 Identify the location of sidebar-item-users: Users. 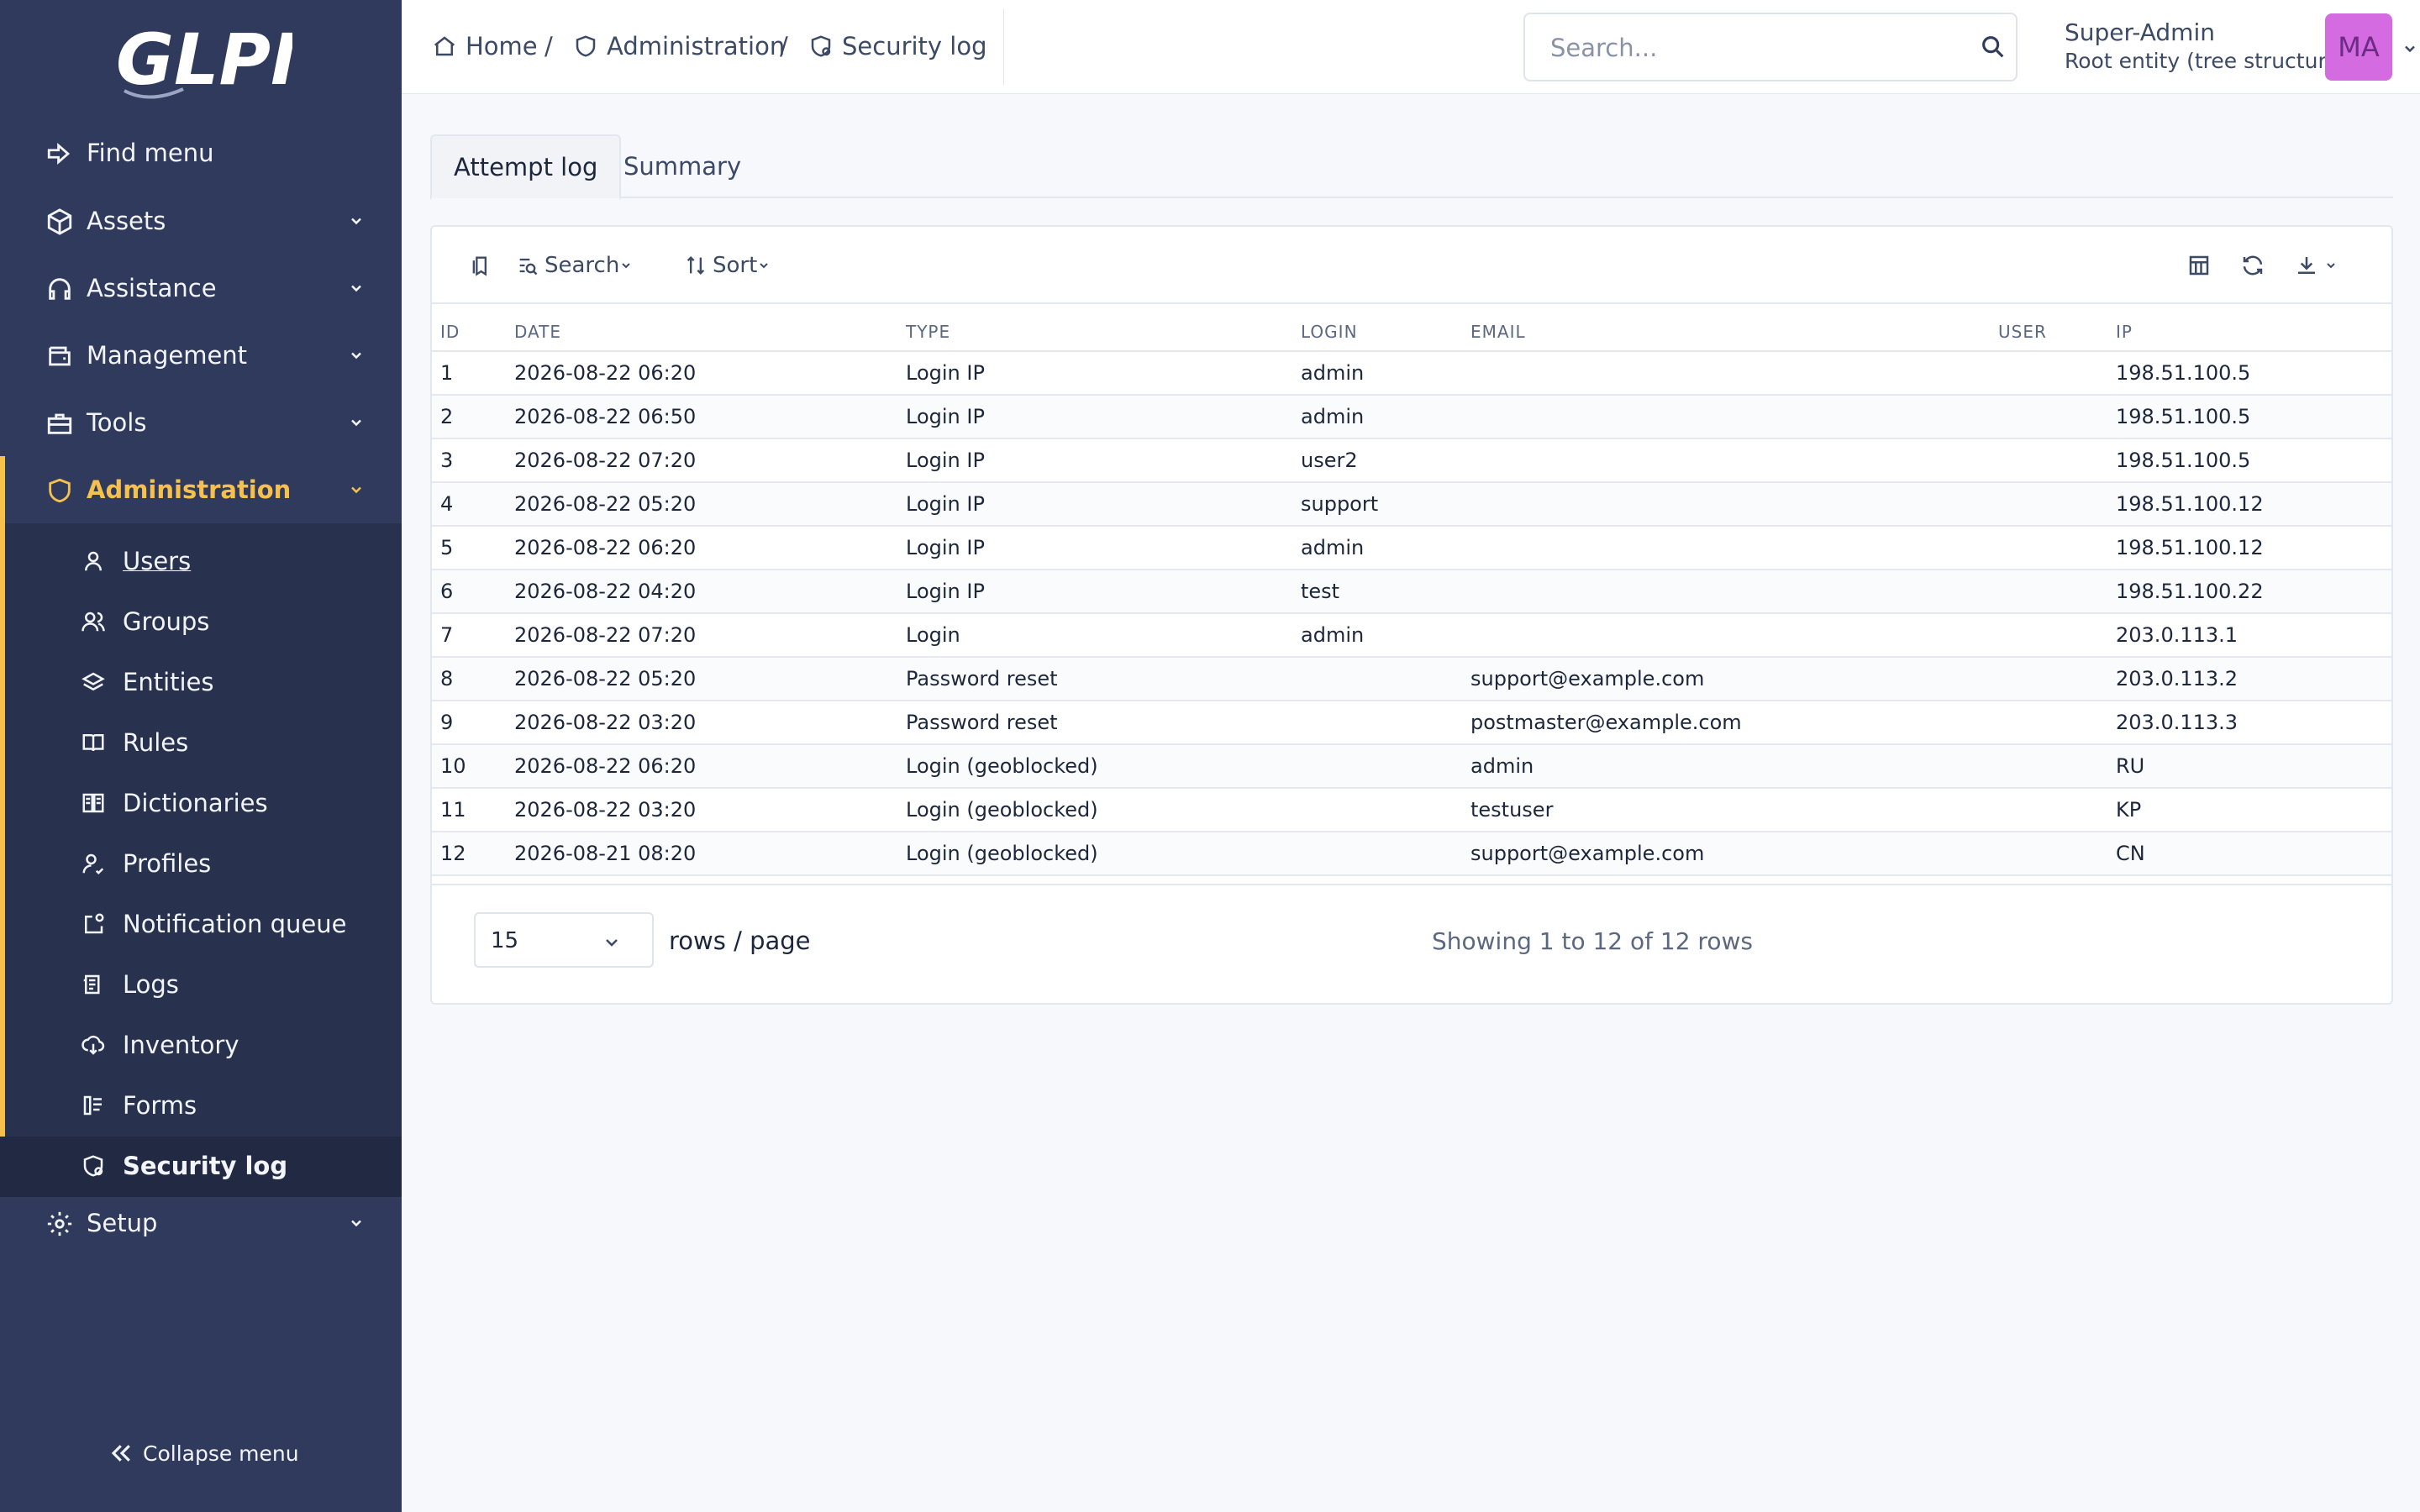
(201, 562).